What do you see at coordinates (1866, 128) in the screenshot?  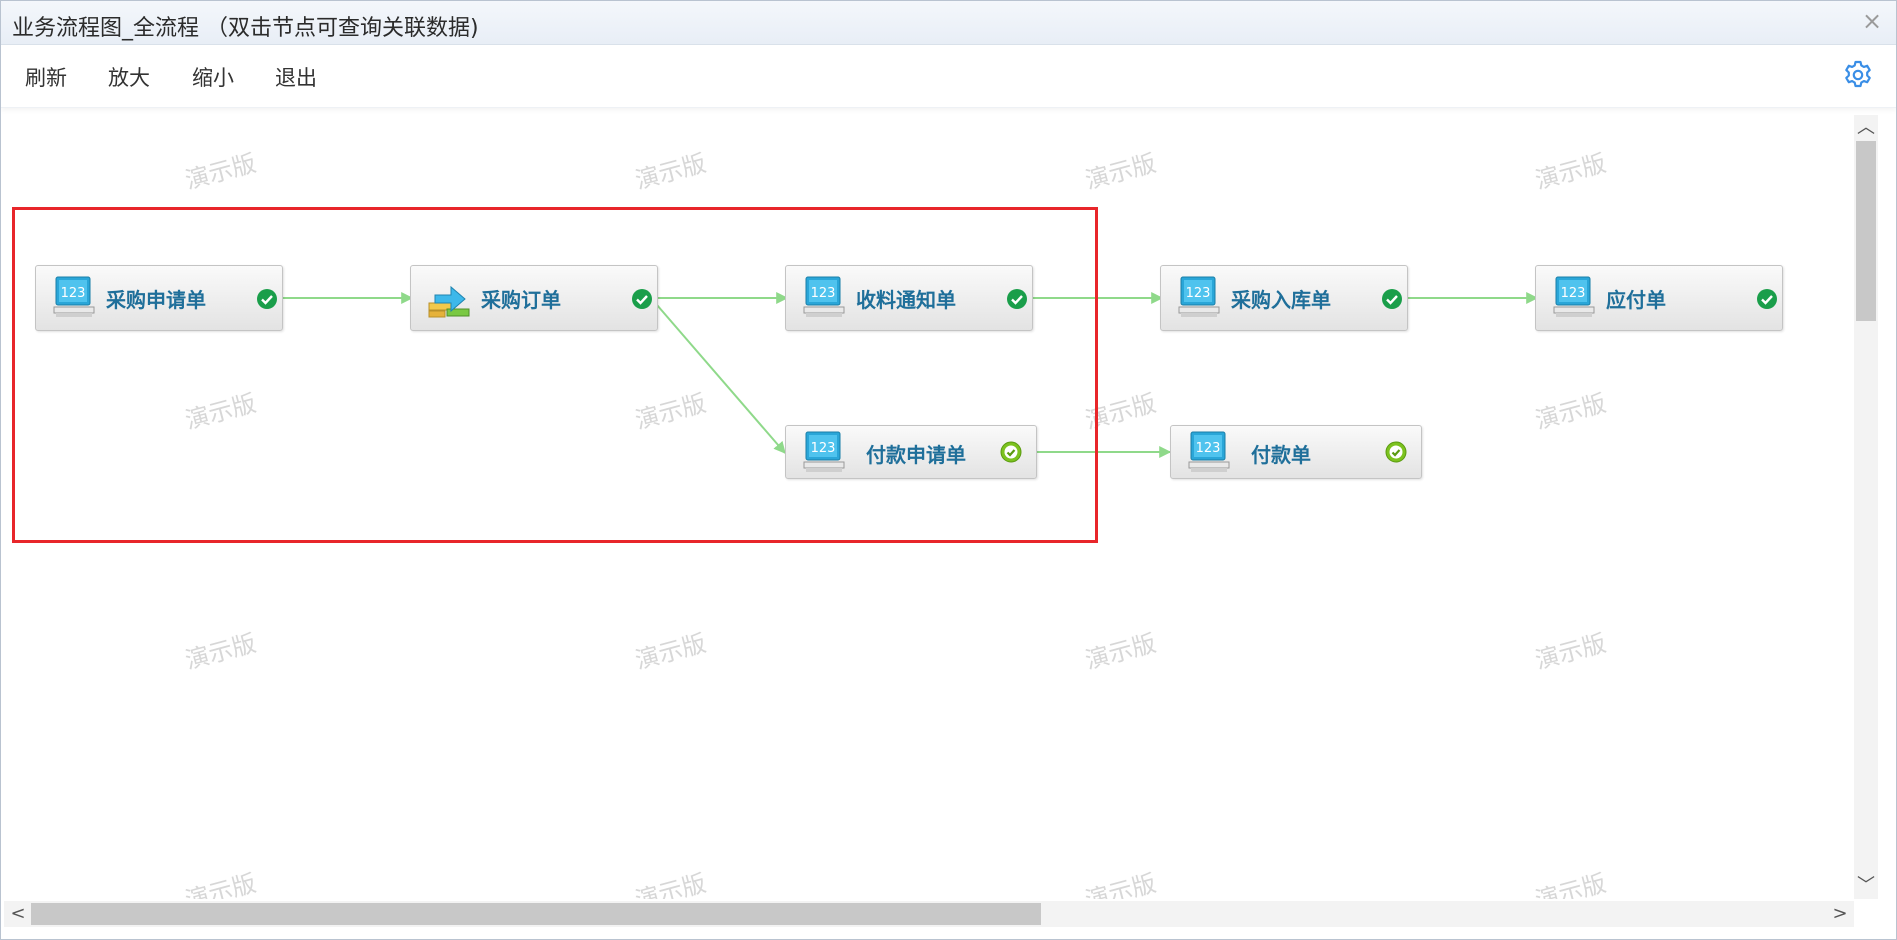 I see `scroll-up-icon: ︿` at bounding box center [1866, 128].